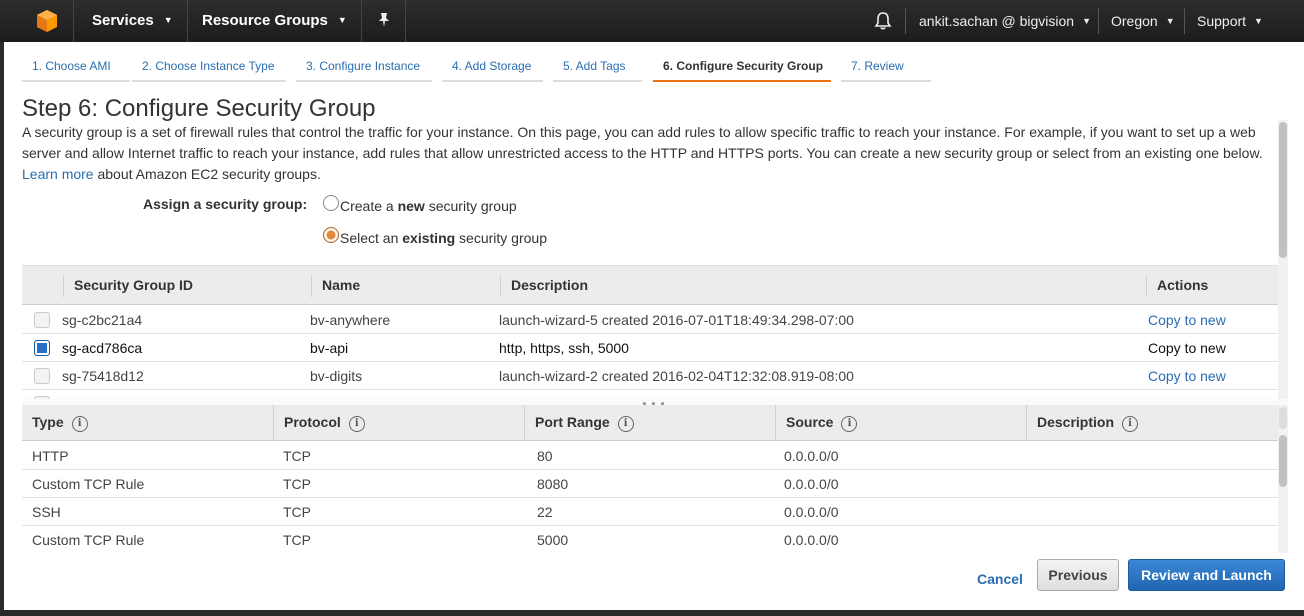  What do you see at coordinates (329, 348) in the screenshot?
I see `security-group-name: bv-api` at bounding box center [329, 348].